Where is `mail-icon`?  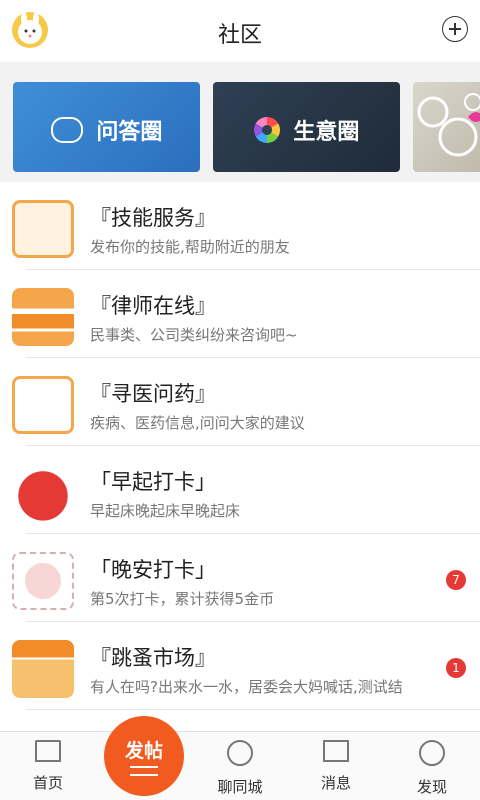 mail-icon is located at coordinates (336, 751).